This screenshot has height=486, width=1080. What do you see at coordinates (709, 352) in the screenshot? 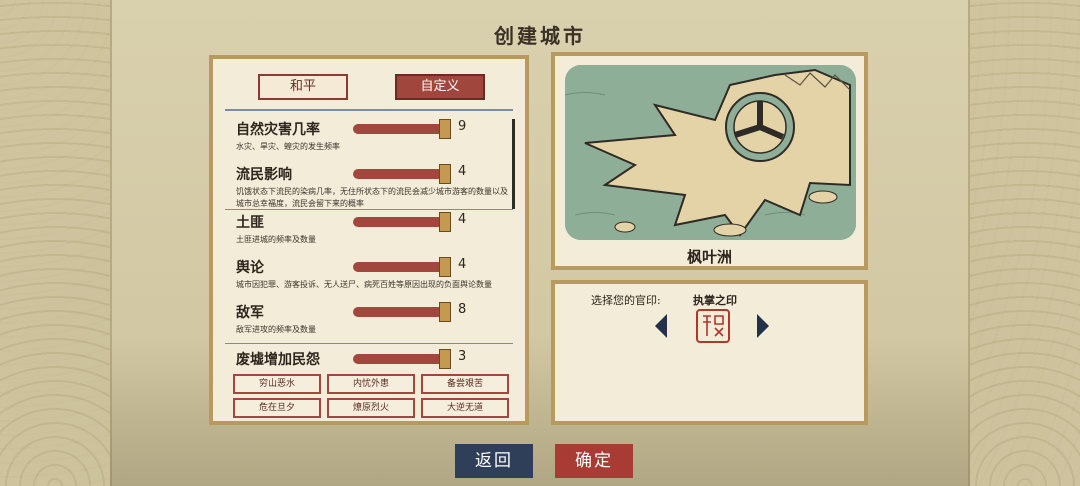
I see `seal-panel: 选择您的官印: 执掌之印` at bounding box center [709, 352].